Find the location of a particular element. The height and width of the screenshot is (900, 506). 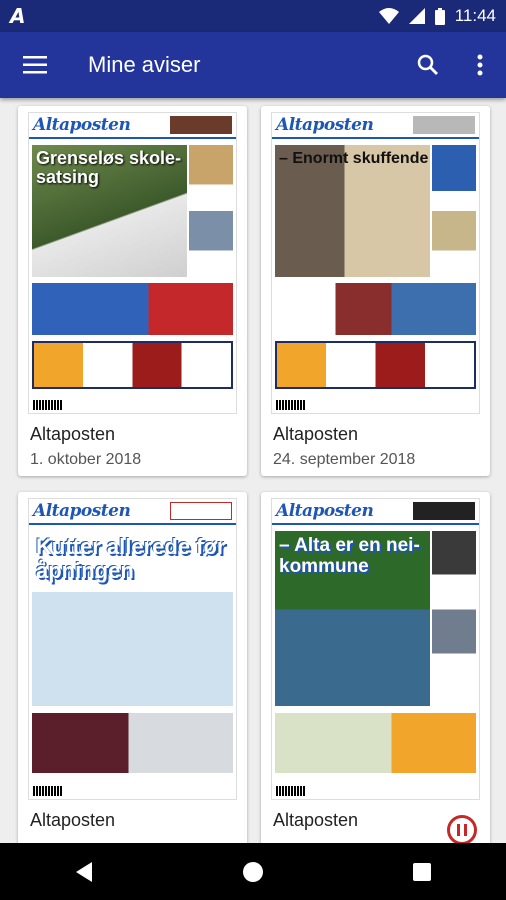

cover-headline: – Alta er en nei-kommune is located at coordinates (349, 556).